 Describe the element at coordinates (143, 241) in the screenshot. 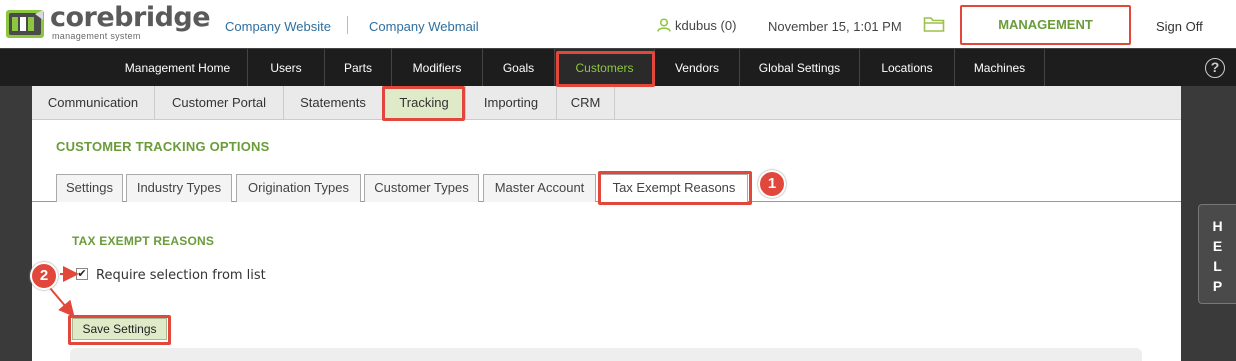

I see `section-heading: TAX EXEMPT REASONS` at that location.